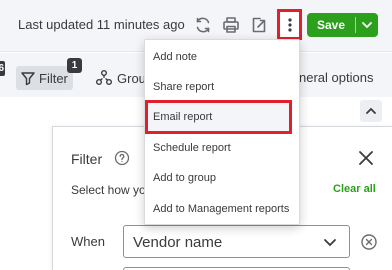 The image size is (392, 270). What do you see at coordinates (259, 25) in the screenshot?
I see `export-icon` at bounding box center [259, 25].